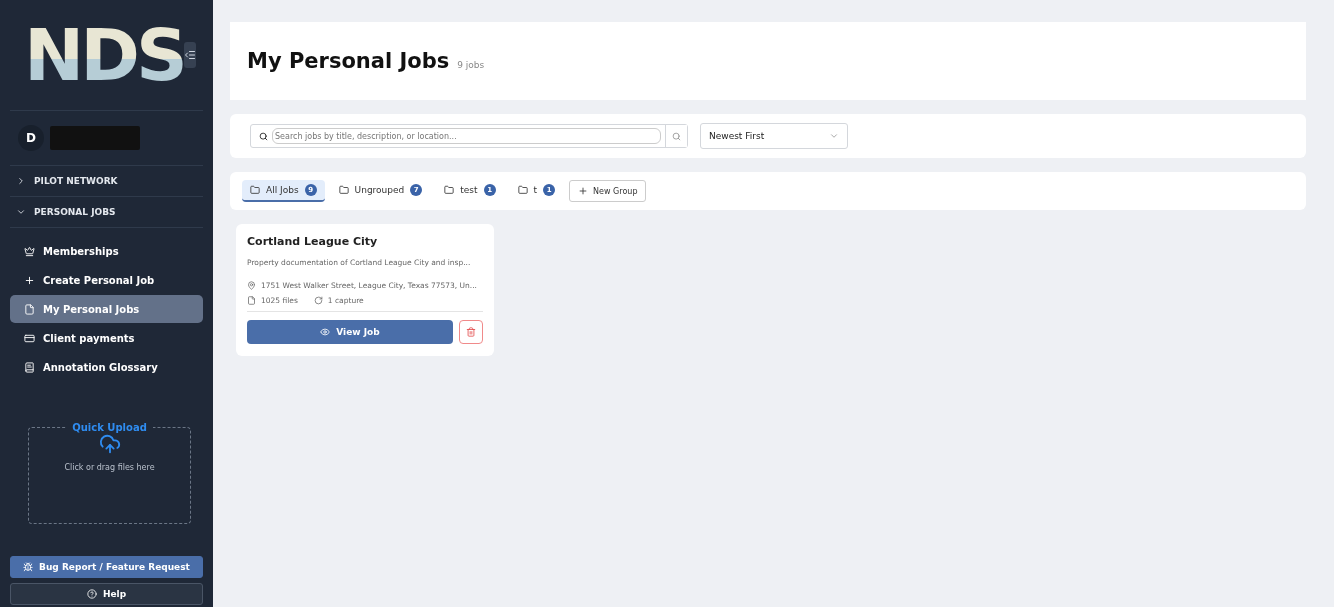 Image resolution: width=1334 pixels, height=607 pixels. What do you see at coordinates (106, 309) in the screenshot?
I see `nav-item: My Personal Jobs` at bounding box center [106, 309].